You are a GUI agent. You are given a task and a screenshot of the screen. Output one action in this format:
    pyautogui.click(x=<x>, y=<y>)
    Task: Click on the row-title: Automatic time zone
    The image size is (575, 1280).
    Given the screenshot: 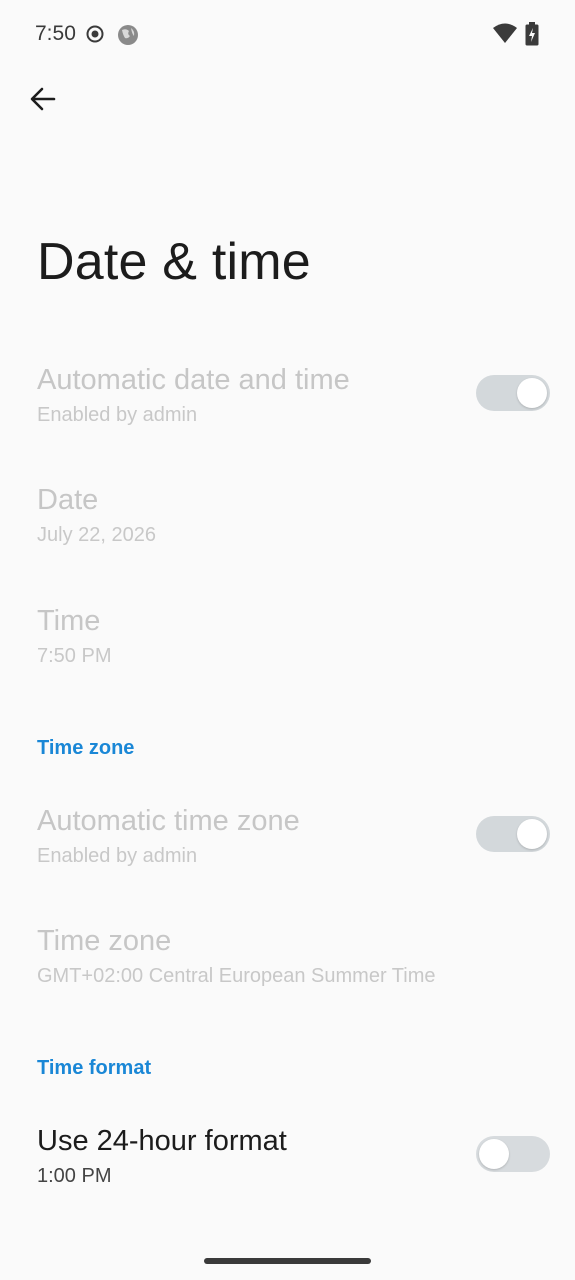 What is the action you would take?
    pyautogui.click(x=168, y=821)
    